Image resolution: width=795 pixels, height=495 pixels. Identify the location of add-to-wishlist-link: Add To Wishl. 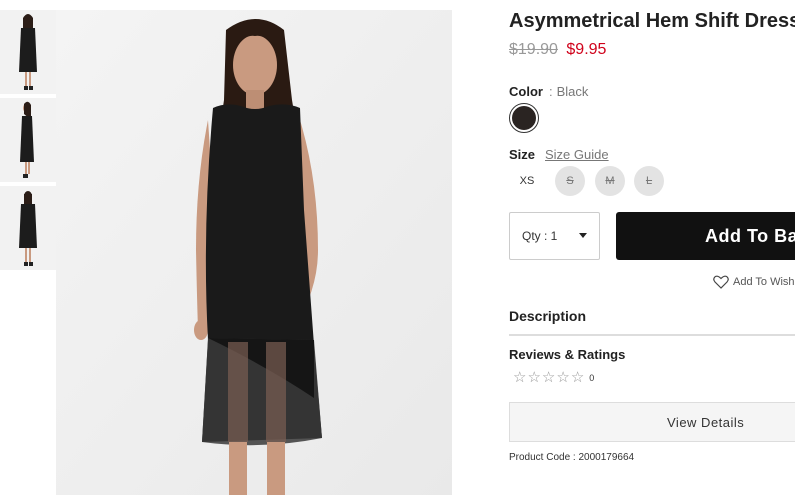
(754, 282).